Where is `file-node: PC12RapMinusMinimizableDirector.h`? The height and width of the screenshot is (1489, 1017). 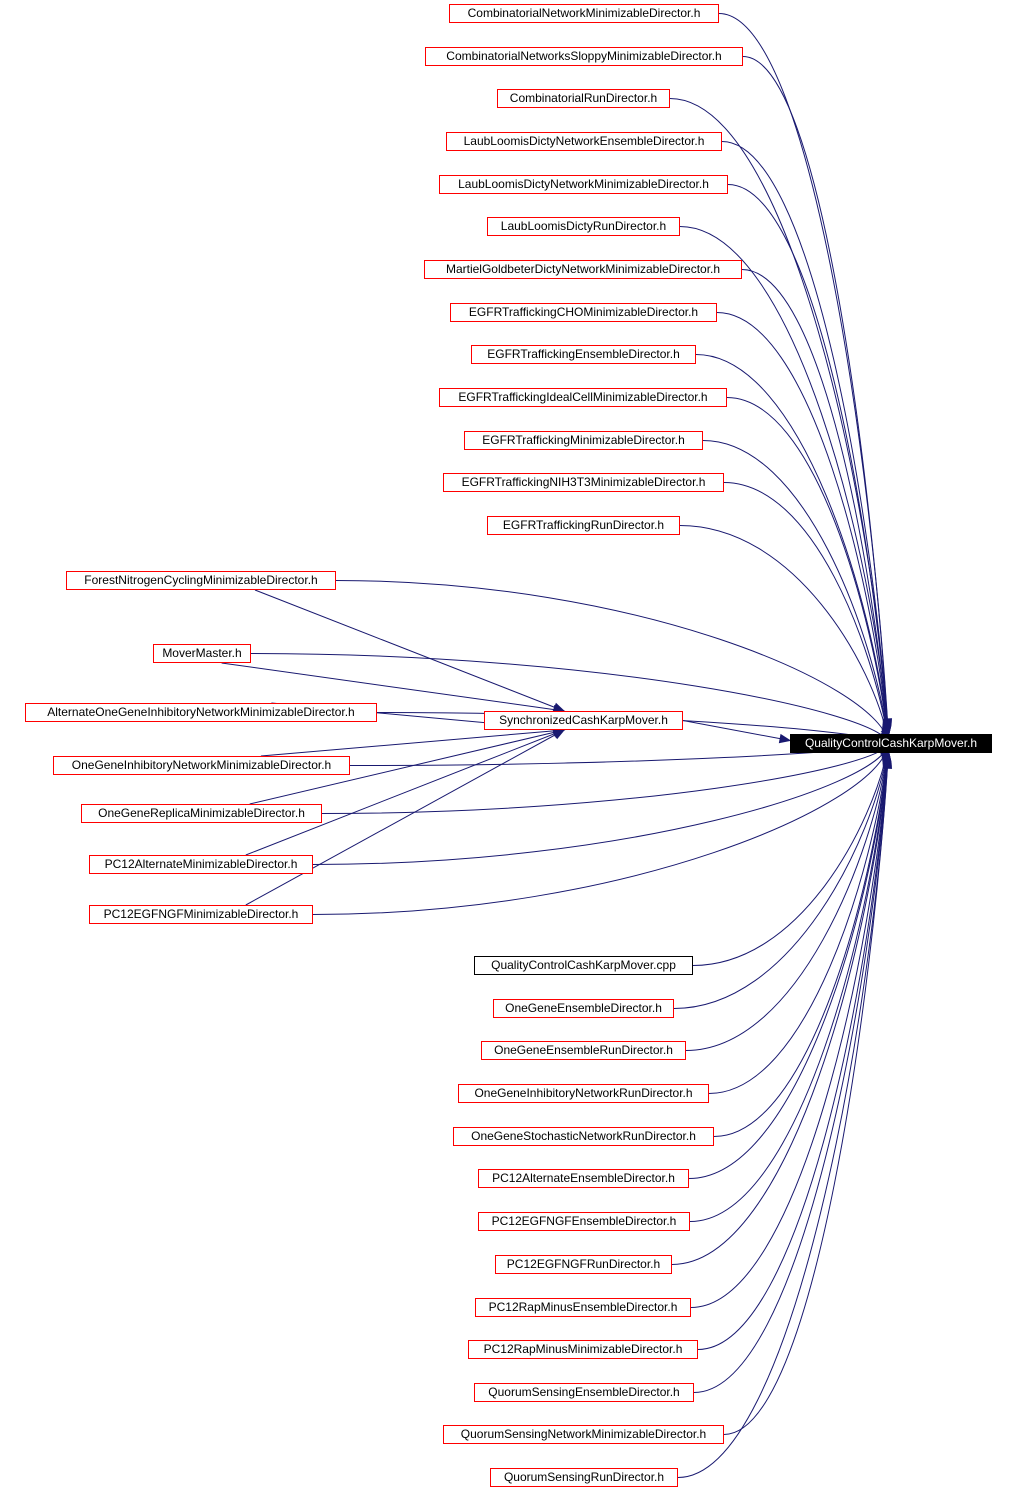
file-node: PC12RapMinusMinimizableDirector.h is located at coordinates (583, 1349).